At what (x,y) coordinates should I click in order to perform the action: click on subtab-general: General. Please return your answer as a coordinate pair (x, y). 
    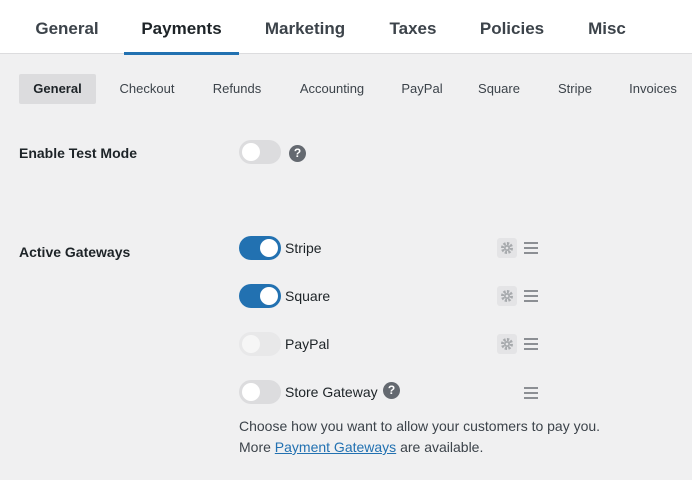
    Looking at the image, I should click on (57, 89).